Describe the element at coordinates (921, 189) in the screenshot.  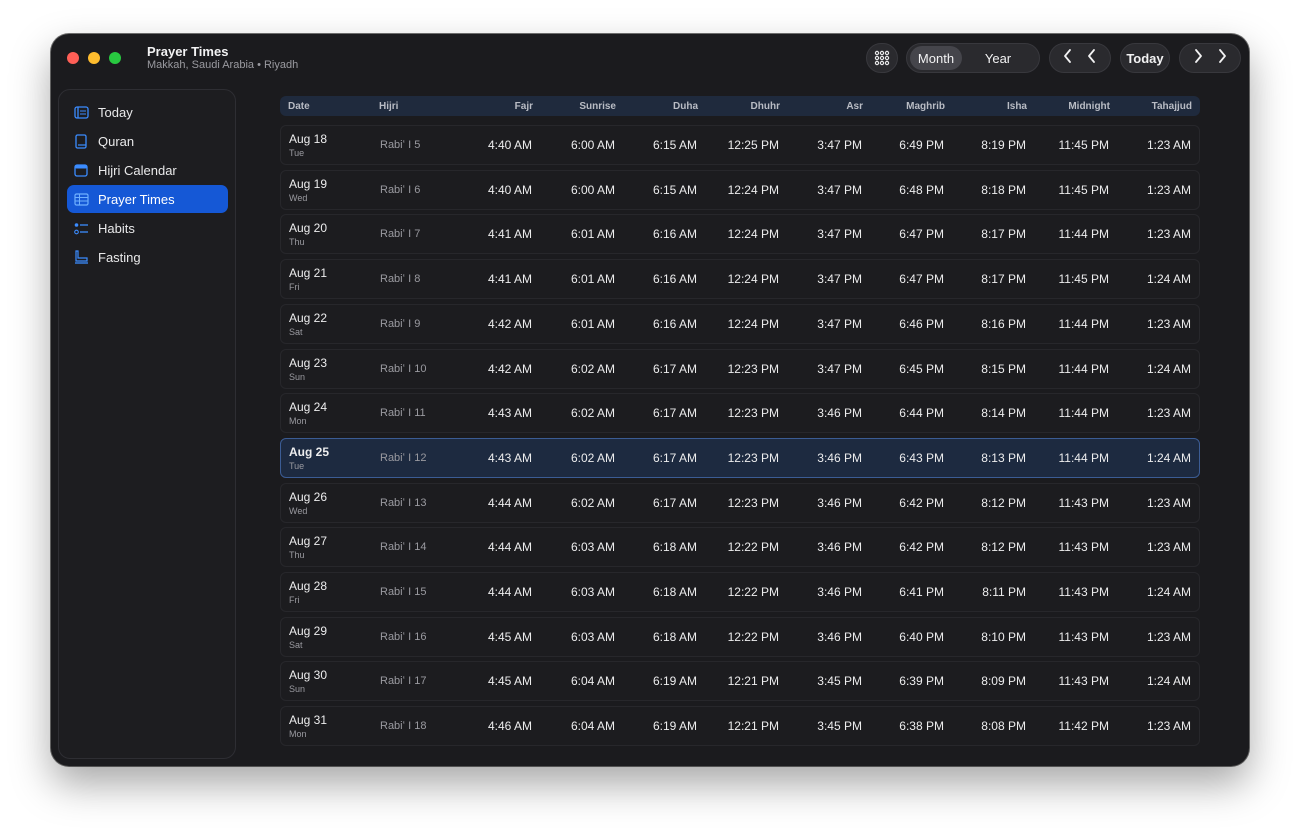
I see `maghrib-time-cell: 6:48 PM` at that location.